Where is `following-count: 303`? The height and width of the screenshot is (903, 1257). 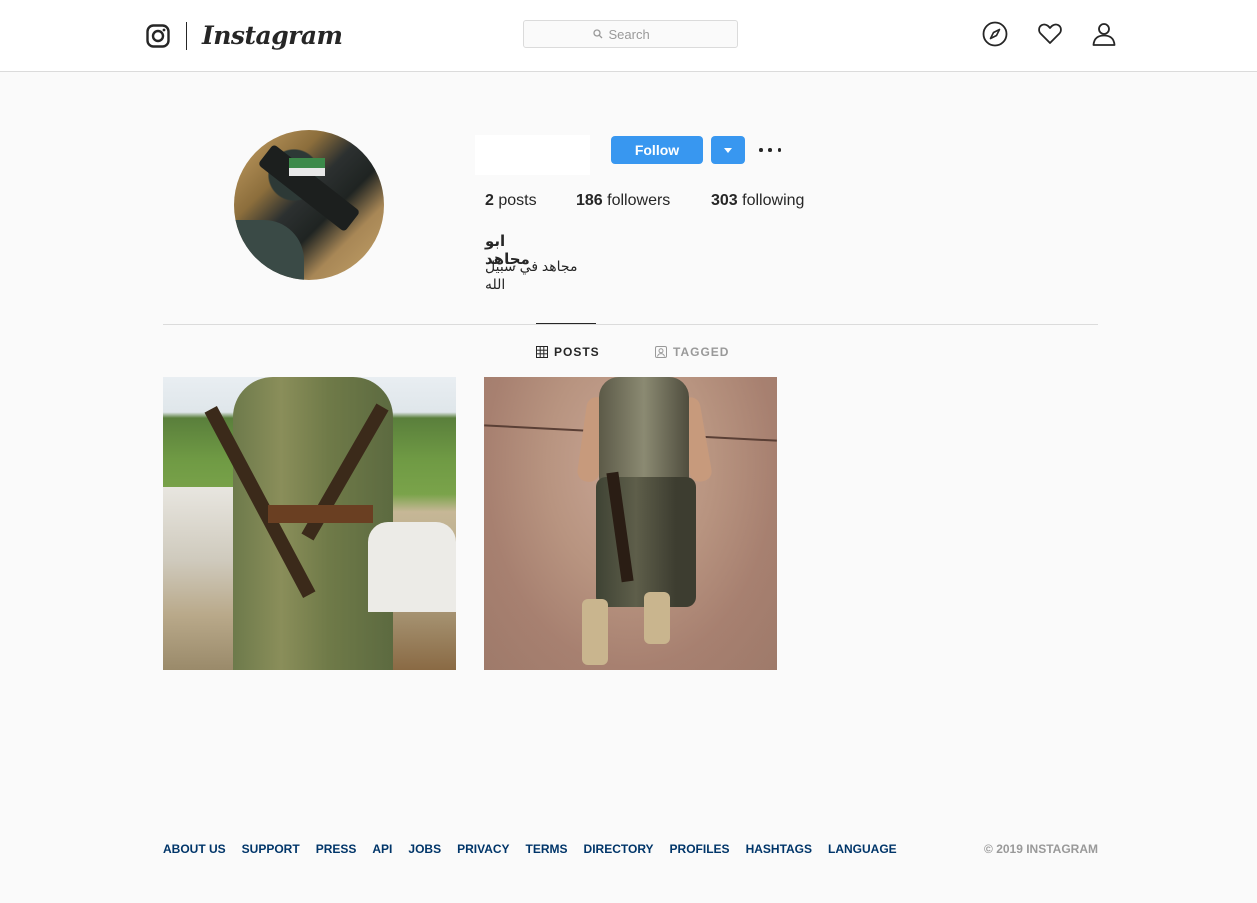 following-count: 303 is located at coordinates (724, 200).